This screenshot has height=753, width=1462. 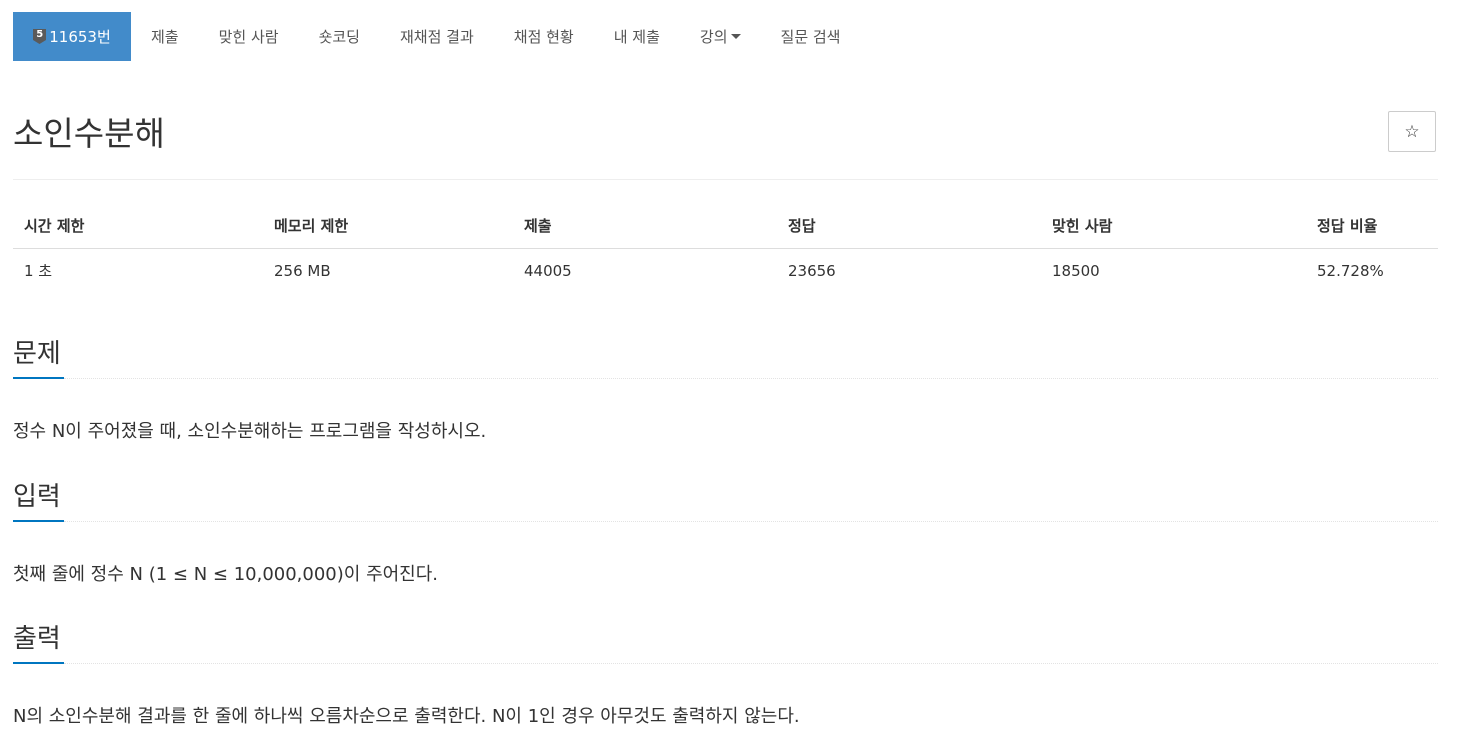 What do you see at coordinates (812, 270) in the screenshot?
I see `value-accepted: 23656` at bounding box center [812, 270].